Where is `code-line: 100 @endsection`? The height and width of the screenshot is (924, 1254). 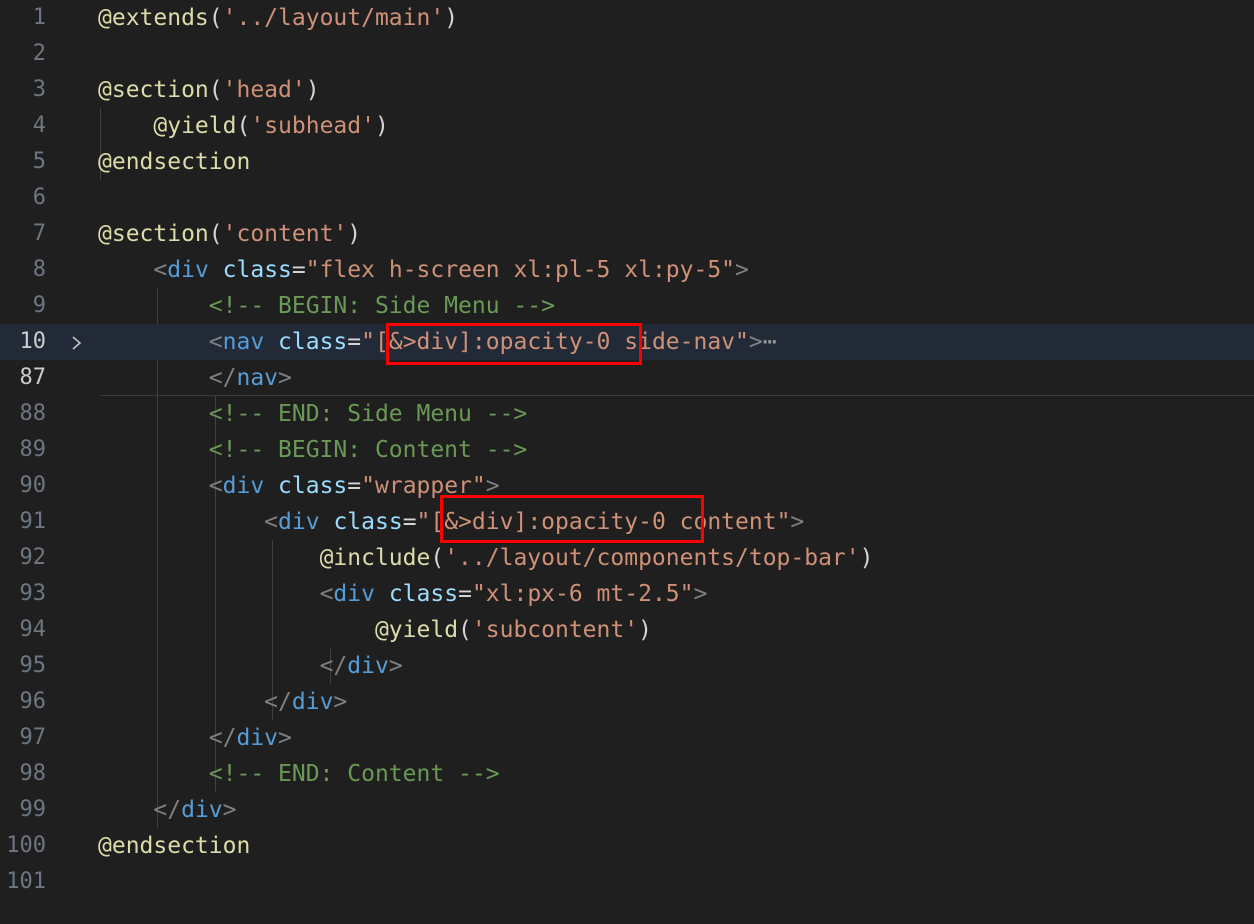
code-line: 100 @endsection is located at coordinates (627, 846).